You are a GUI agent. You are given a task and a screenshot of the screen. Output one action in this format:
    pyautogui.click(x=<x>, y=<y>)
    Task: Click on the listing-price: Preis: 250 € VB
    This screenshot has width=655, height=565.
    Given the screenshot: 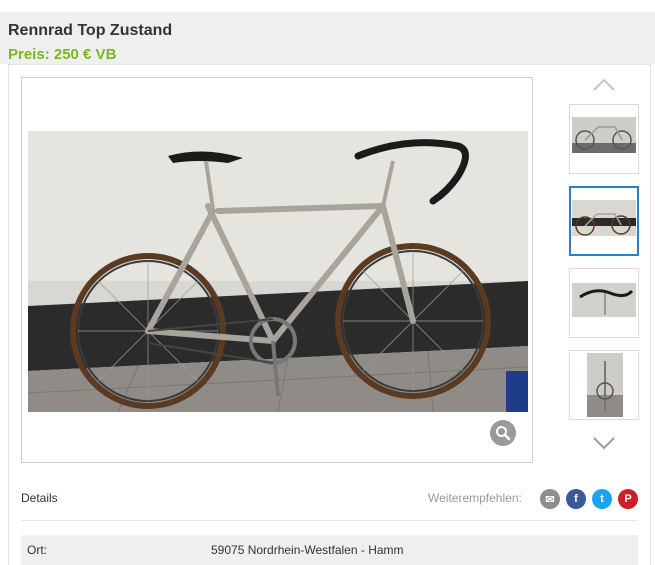 What is the action you would take?
    pyautogui.click(x=62, y=54)
    